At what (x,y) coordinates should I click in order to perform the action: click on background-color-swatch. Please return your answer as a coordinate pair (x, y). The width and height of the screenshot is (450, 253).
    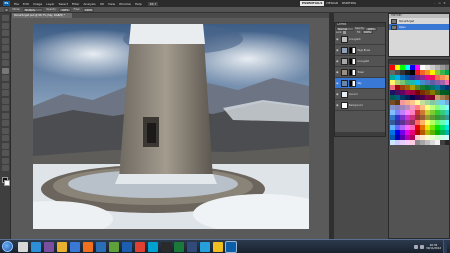
    Looking at the image, I should click on (7, 183).